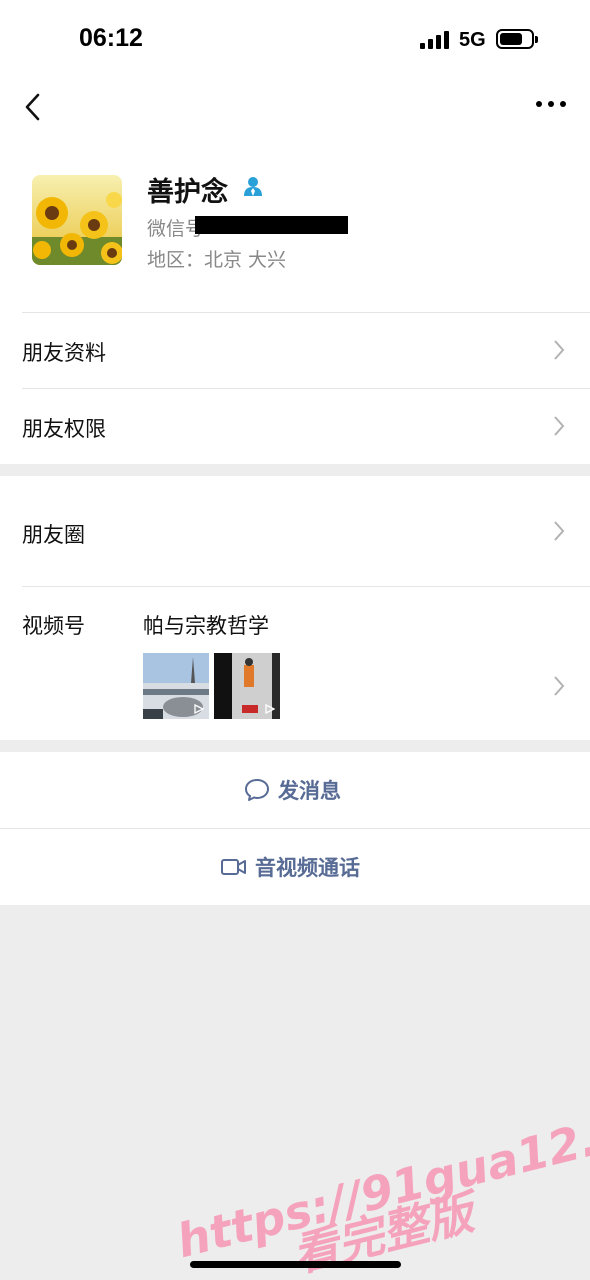 This screenshot has height=1280, width=590. Describe the element at coordinates (271, 225) in the screenshot. I see `redacted-id` at that location.